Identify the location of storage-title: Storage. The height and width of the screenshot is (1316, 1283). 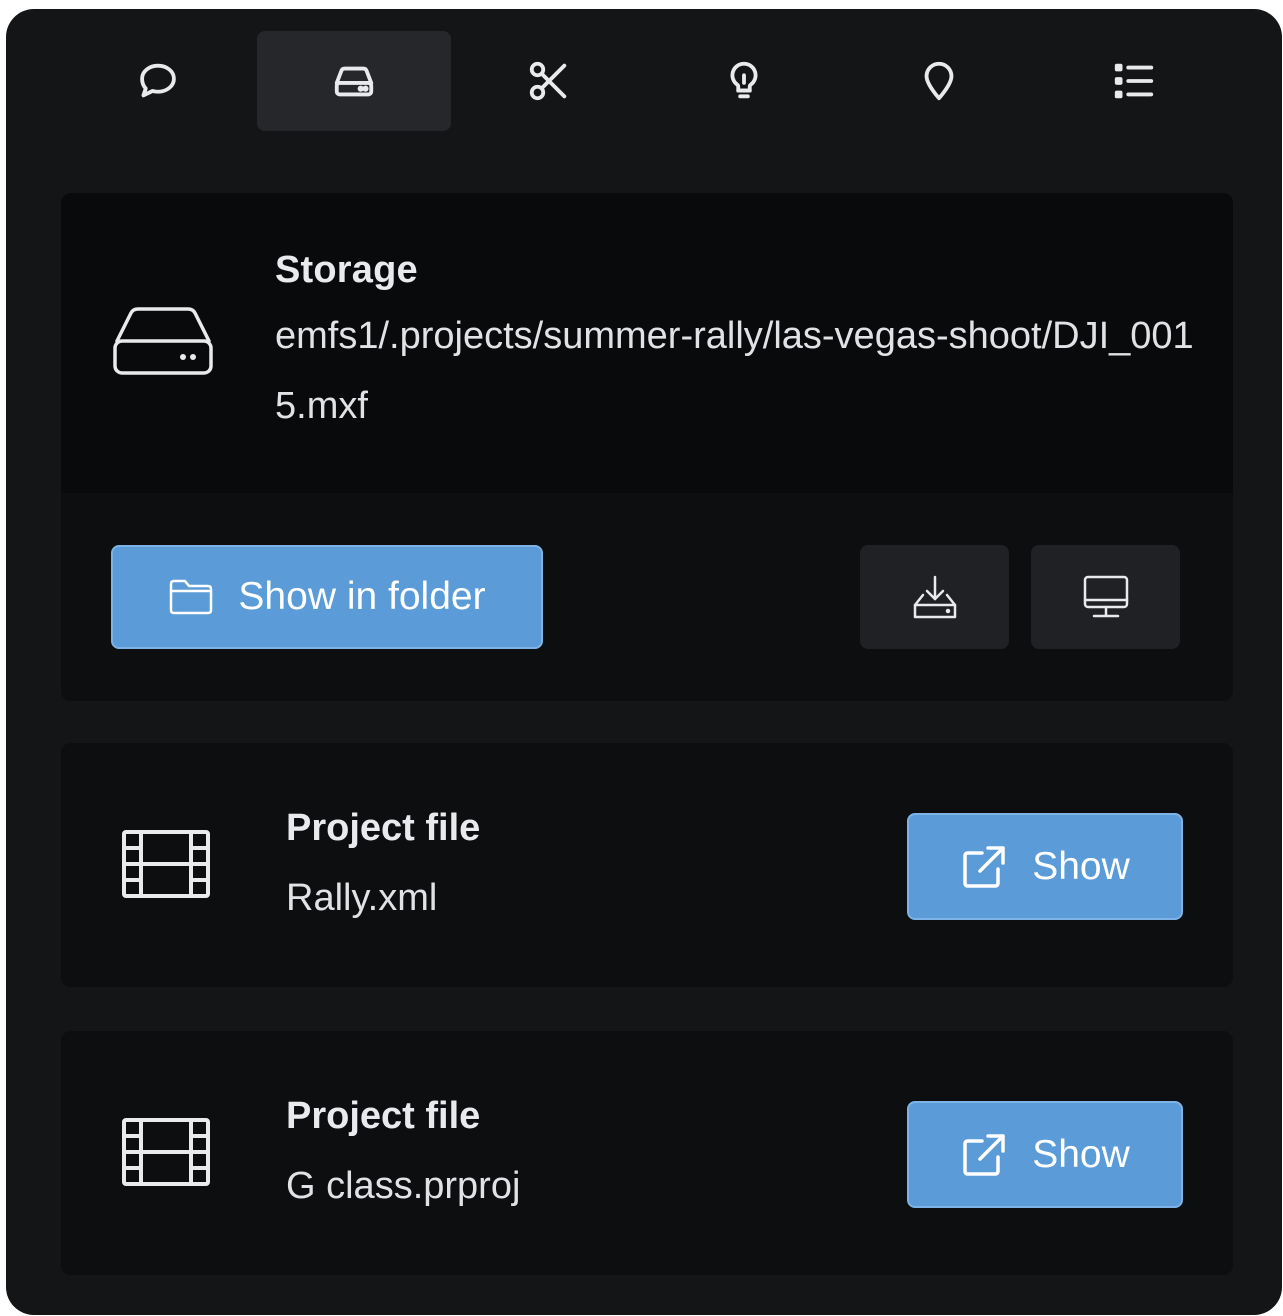
(346, 270).